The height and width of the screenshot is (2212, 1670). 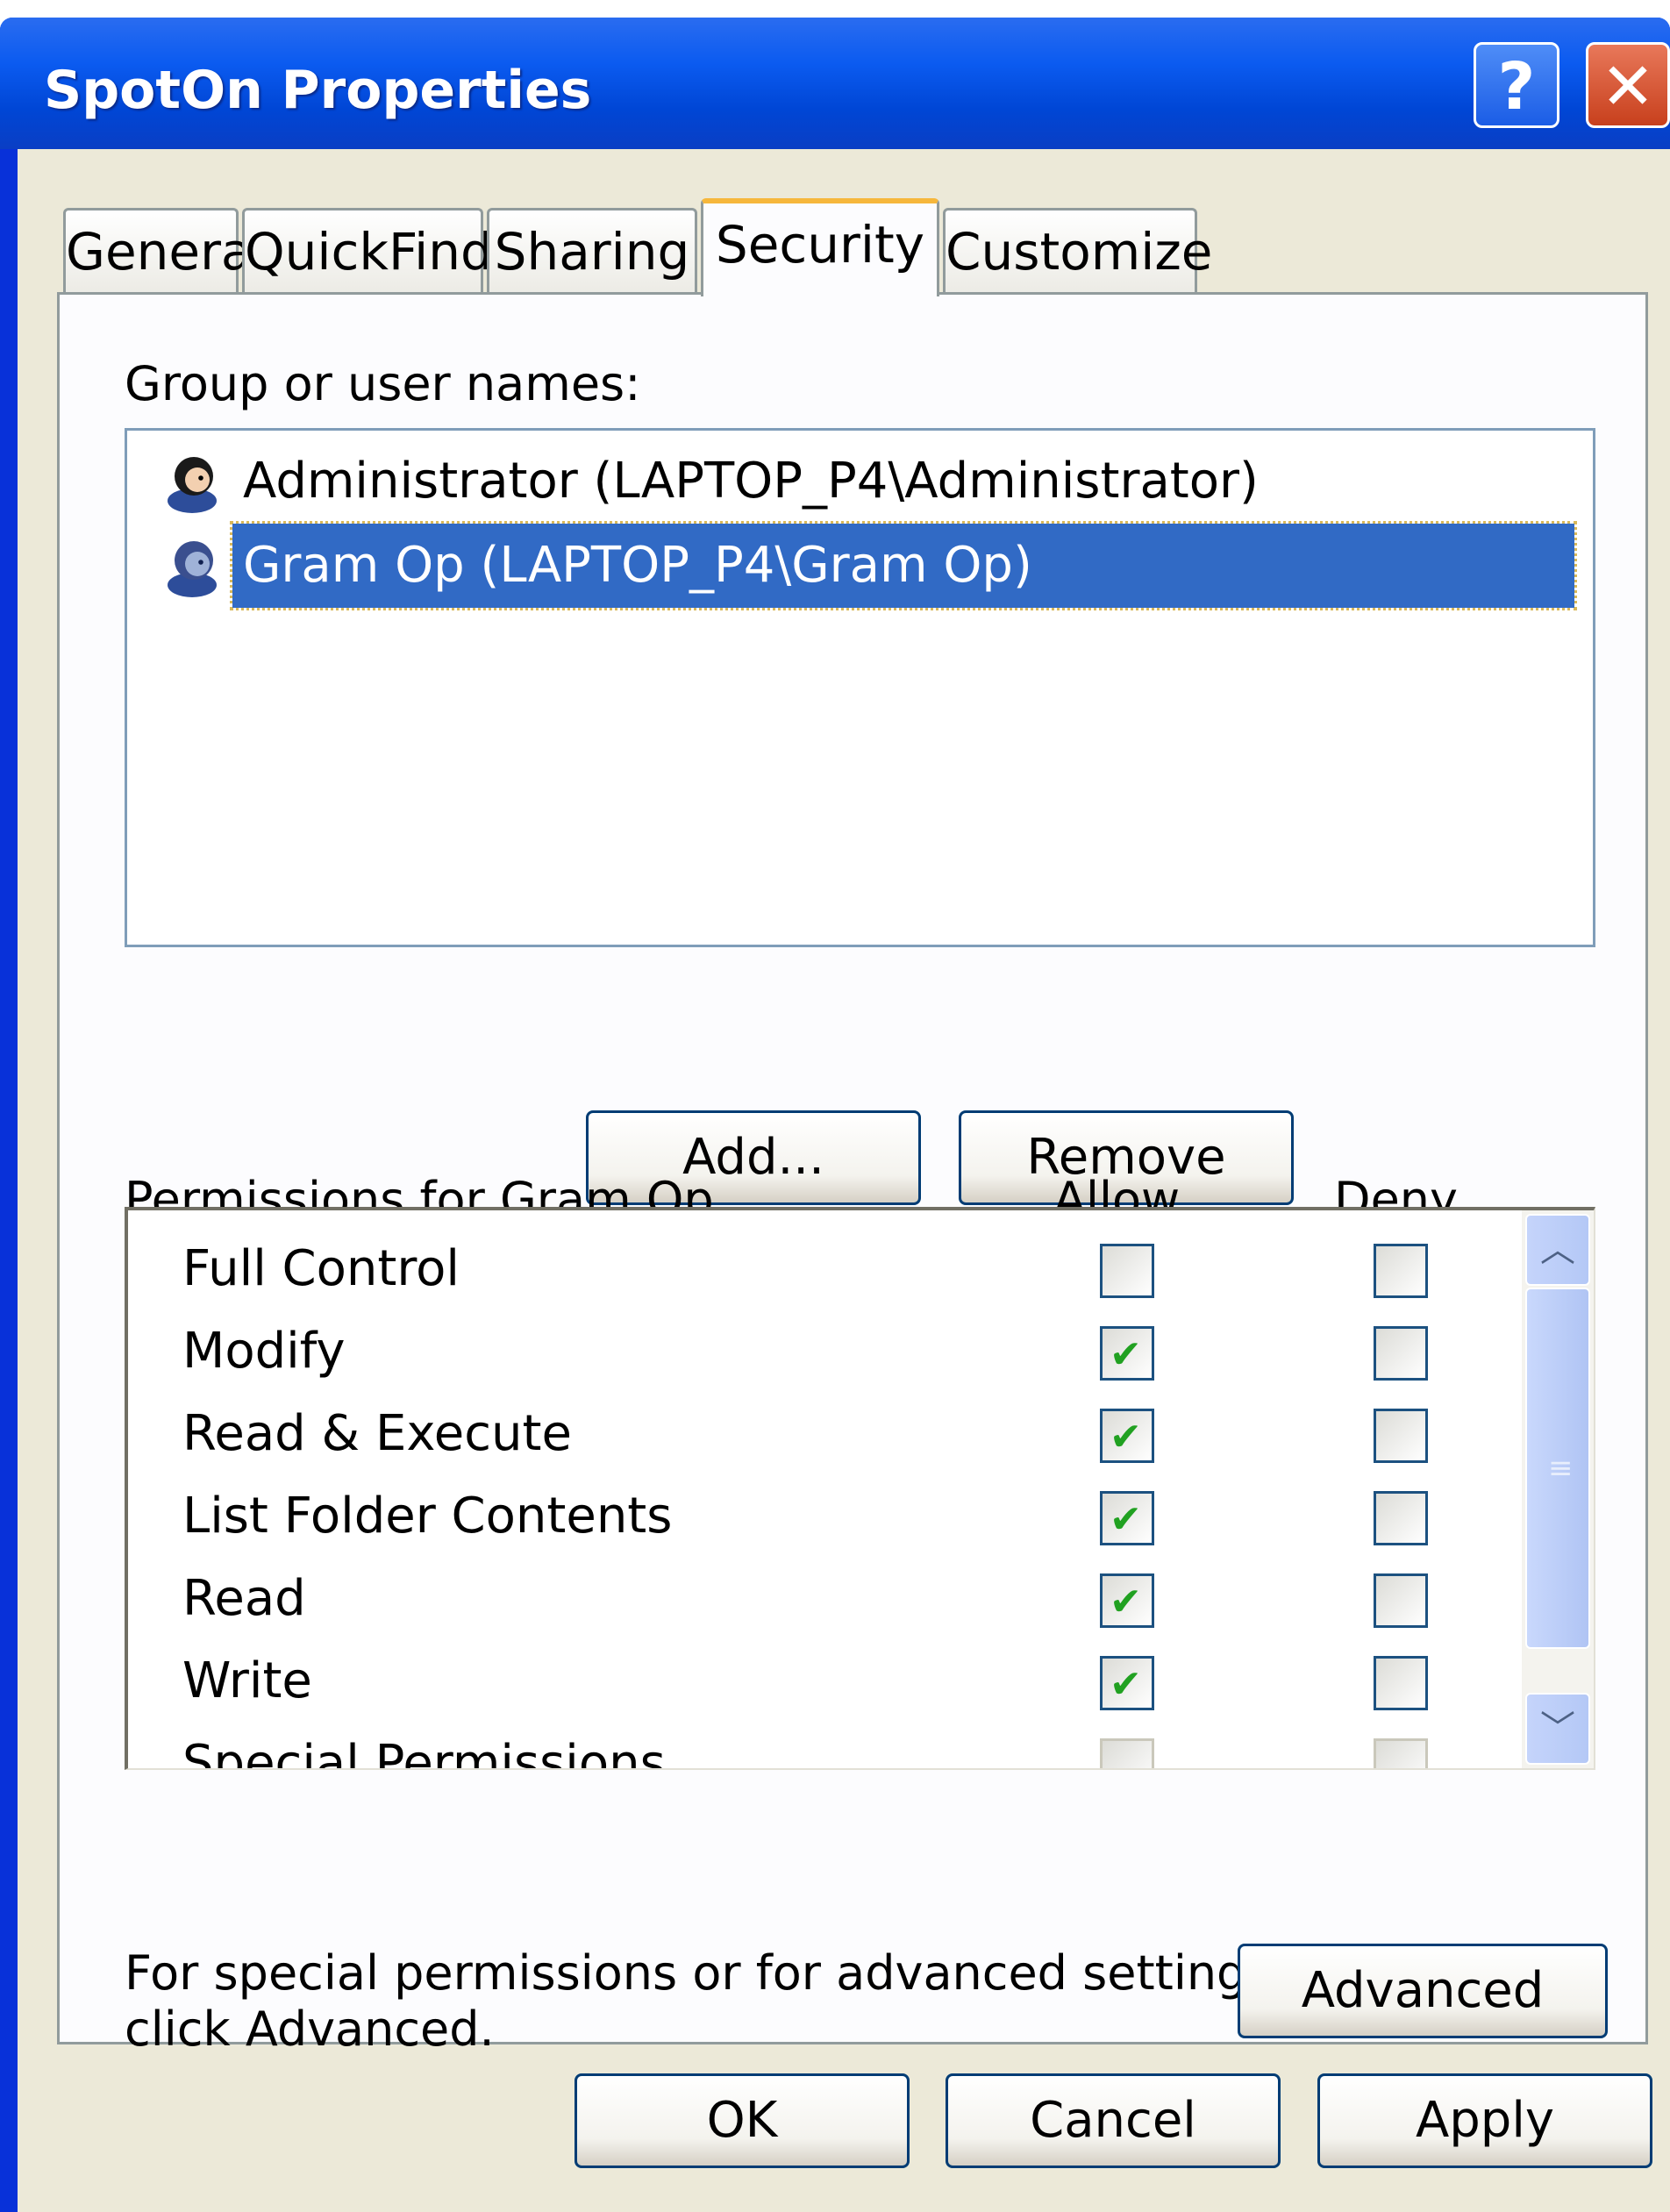 What do you see at coordinates (427, 1516) in the screenshot?
I see `permission-name: List Folder Contents` at bounding box center [427, 1516].